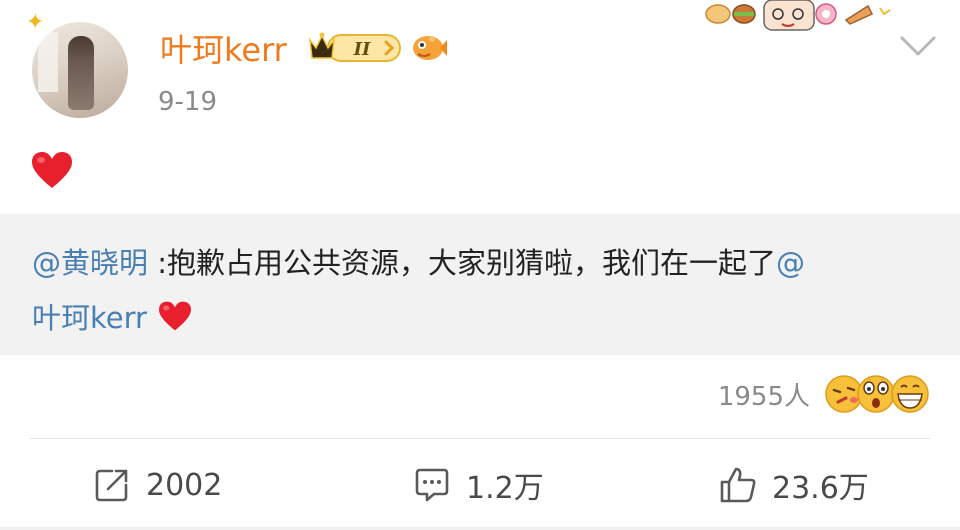 This screenshot has height=530, width=960. Describe the element at coordinates (429, 47) in the screenshot. I see `fish-badge-icon` at that location.